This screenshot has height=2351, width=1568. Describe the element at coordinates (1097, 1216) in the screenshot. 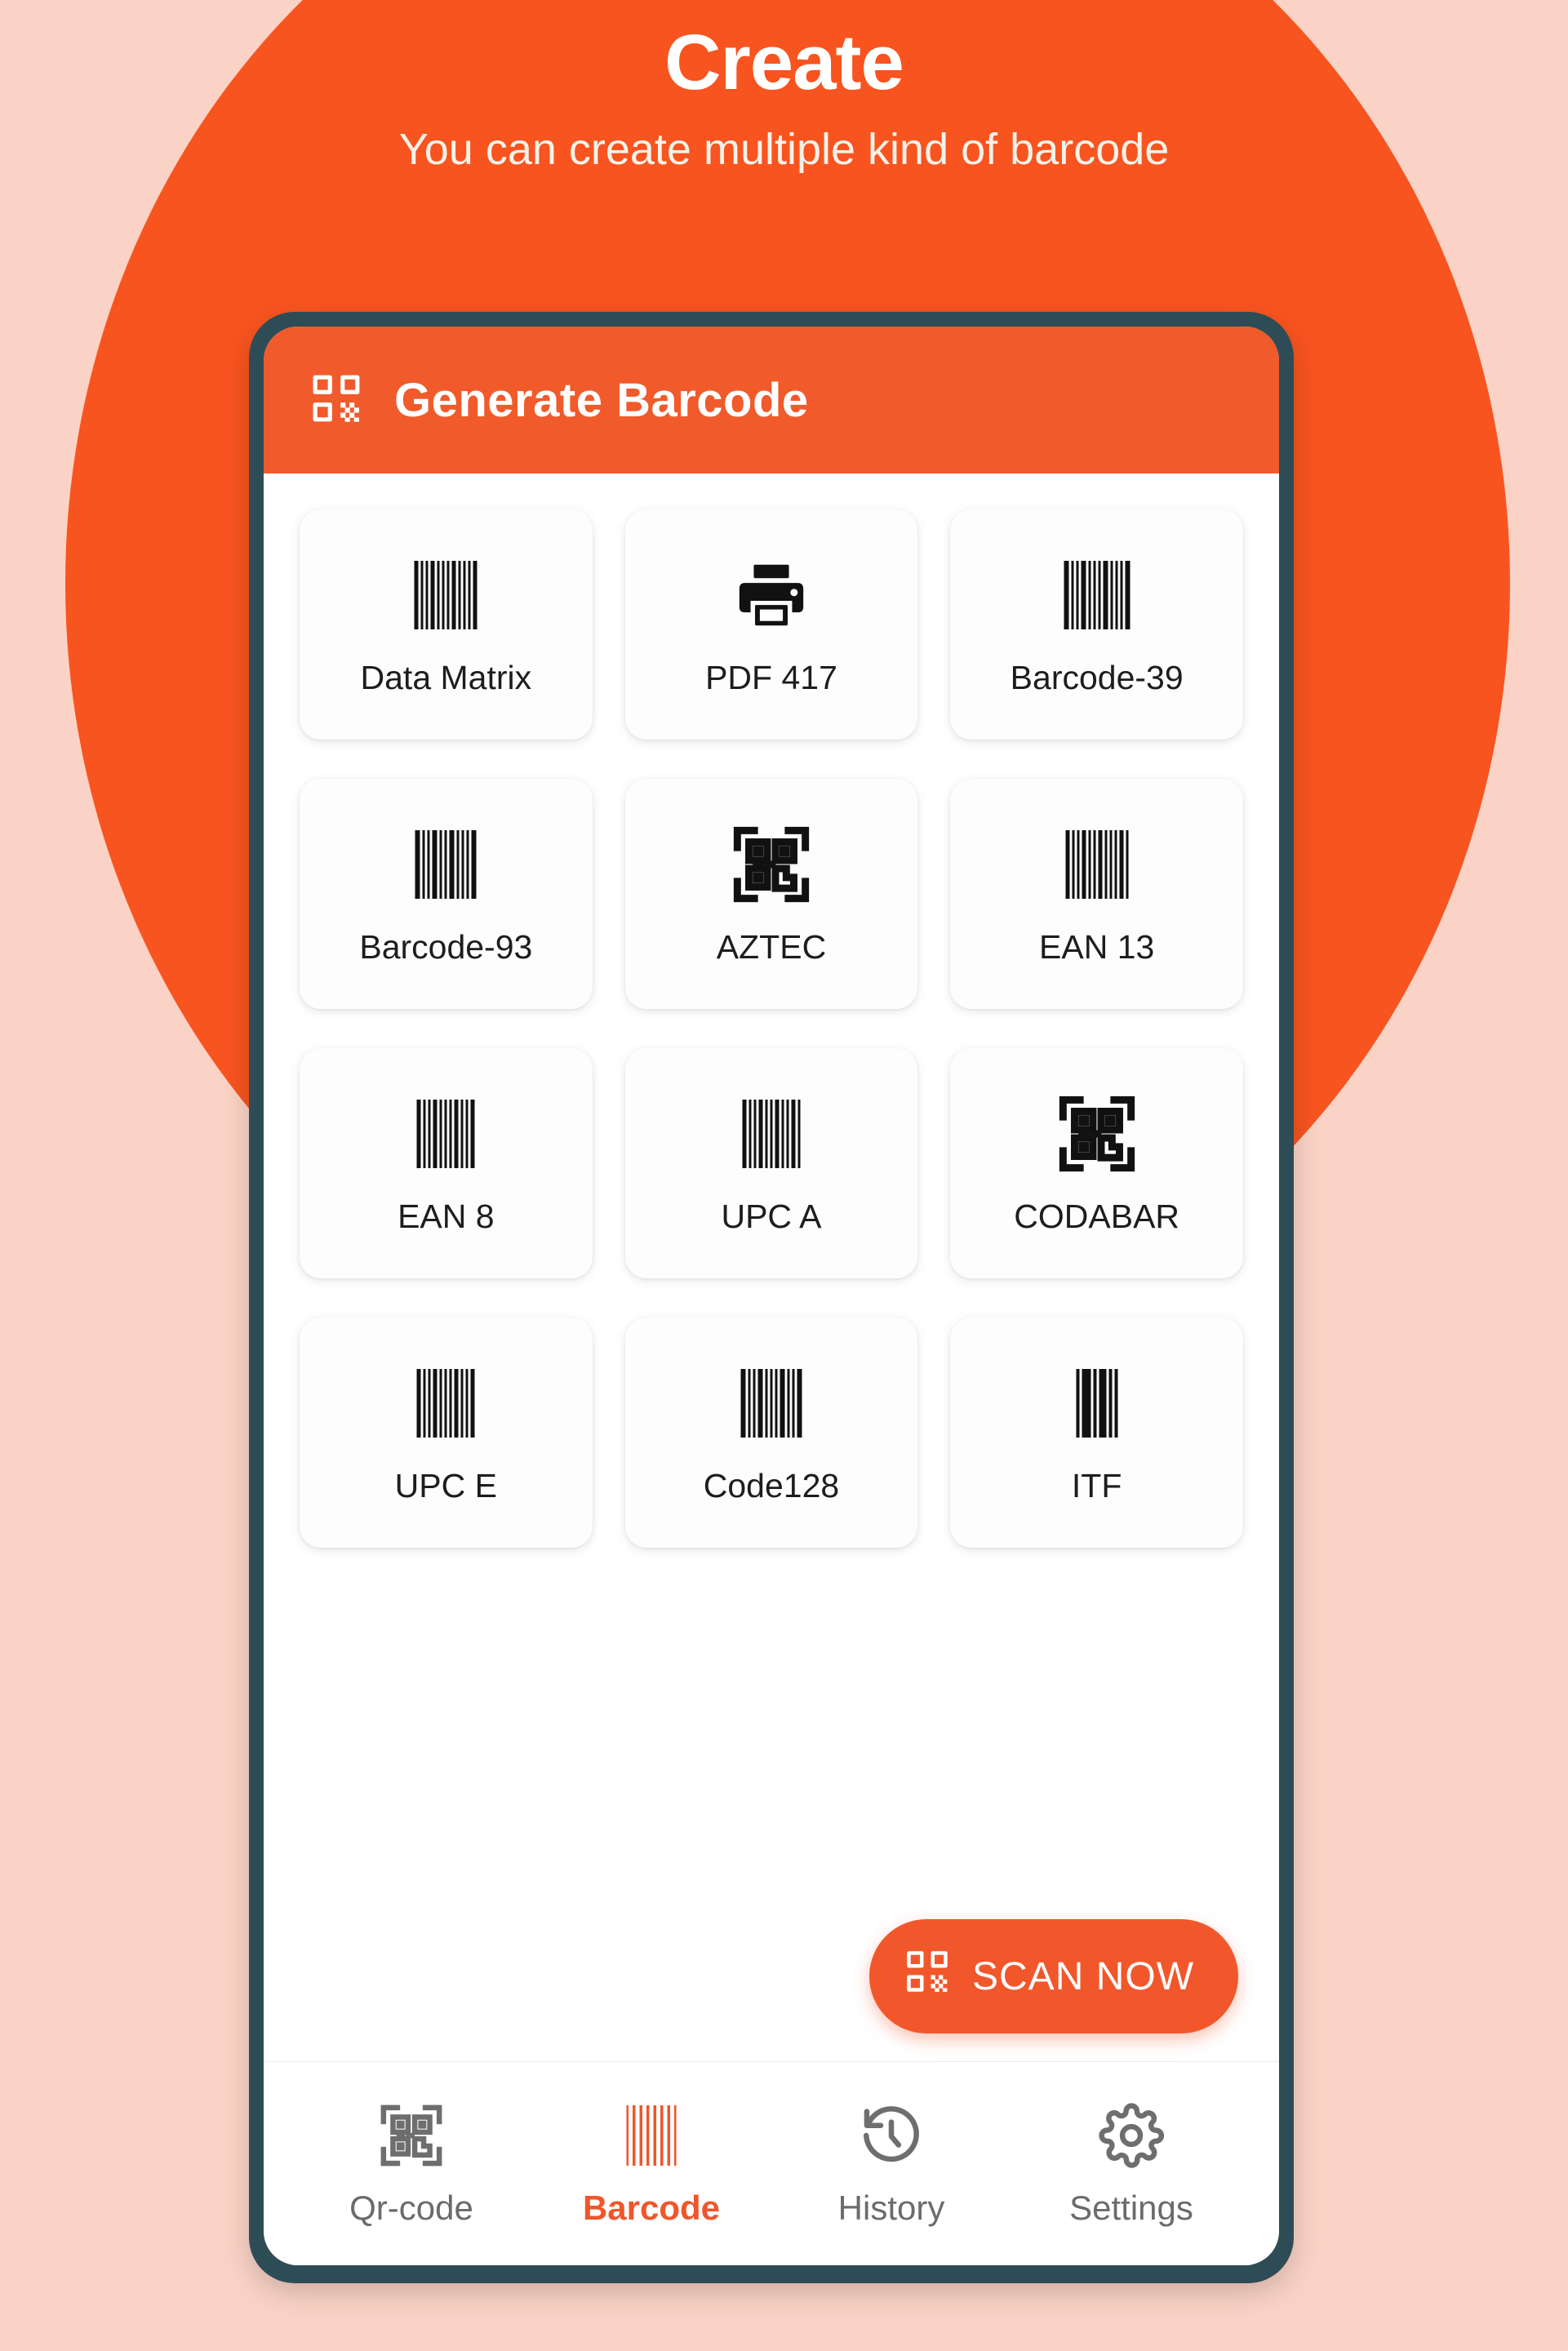

I see `barcode-type-label: CODABAR` at that location.